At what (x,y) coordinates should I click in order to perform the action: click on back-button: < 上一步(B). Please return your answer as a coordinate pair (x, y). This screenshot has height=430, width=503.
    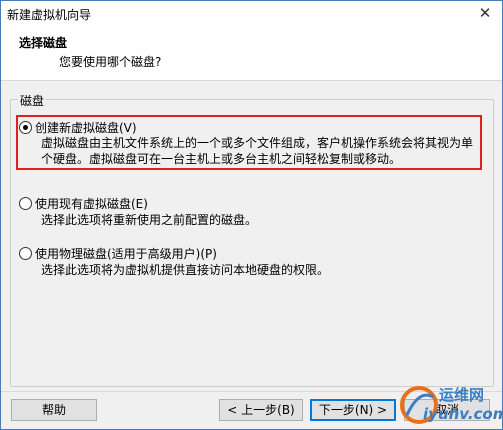
    Looking at the image, I should click on (261, 410).